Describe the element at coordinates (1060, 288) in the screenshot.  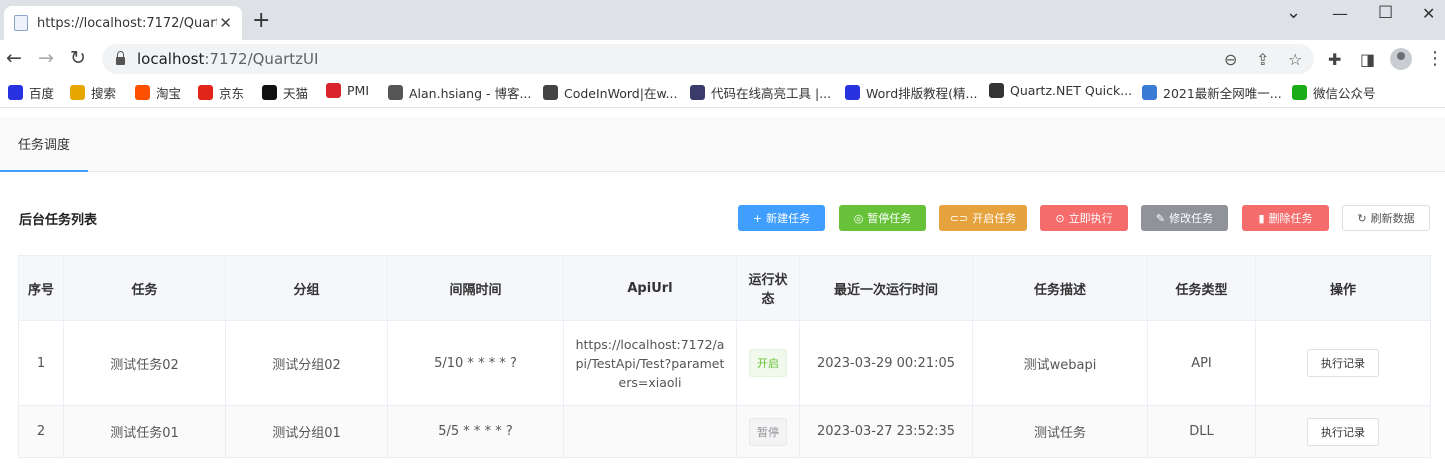
I see `col-description-header: 任务描述` at that location.